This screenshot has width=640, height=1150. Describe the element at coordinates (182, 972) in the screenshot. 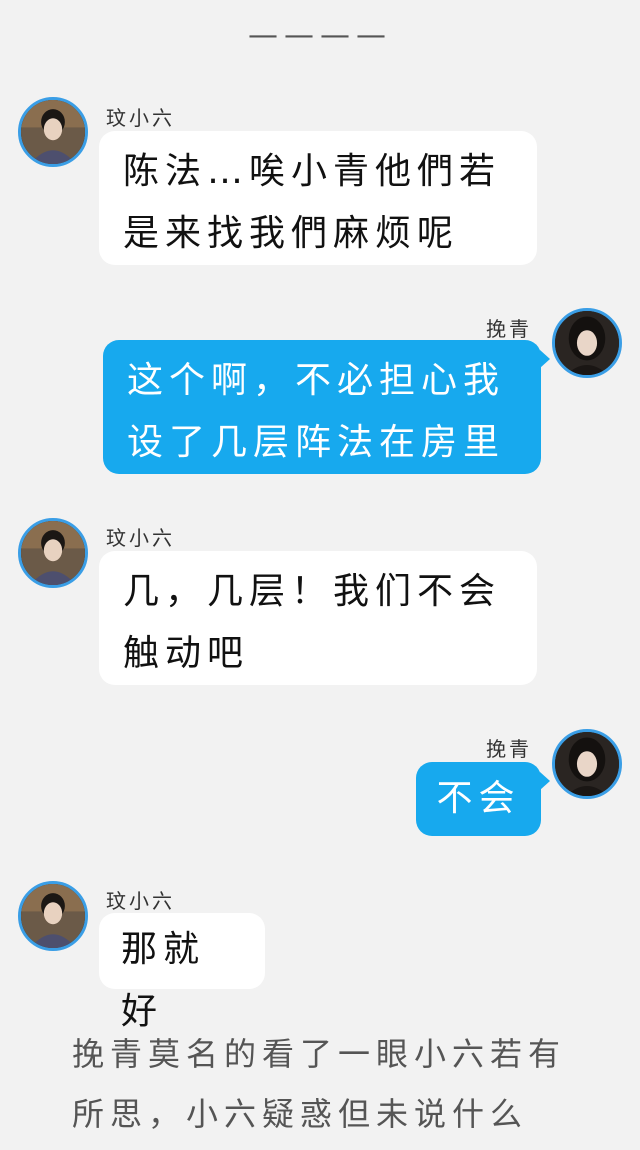

I see `message-bubble-incoming: 那就好` at that location.